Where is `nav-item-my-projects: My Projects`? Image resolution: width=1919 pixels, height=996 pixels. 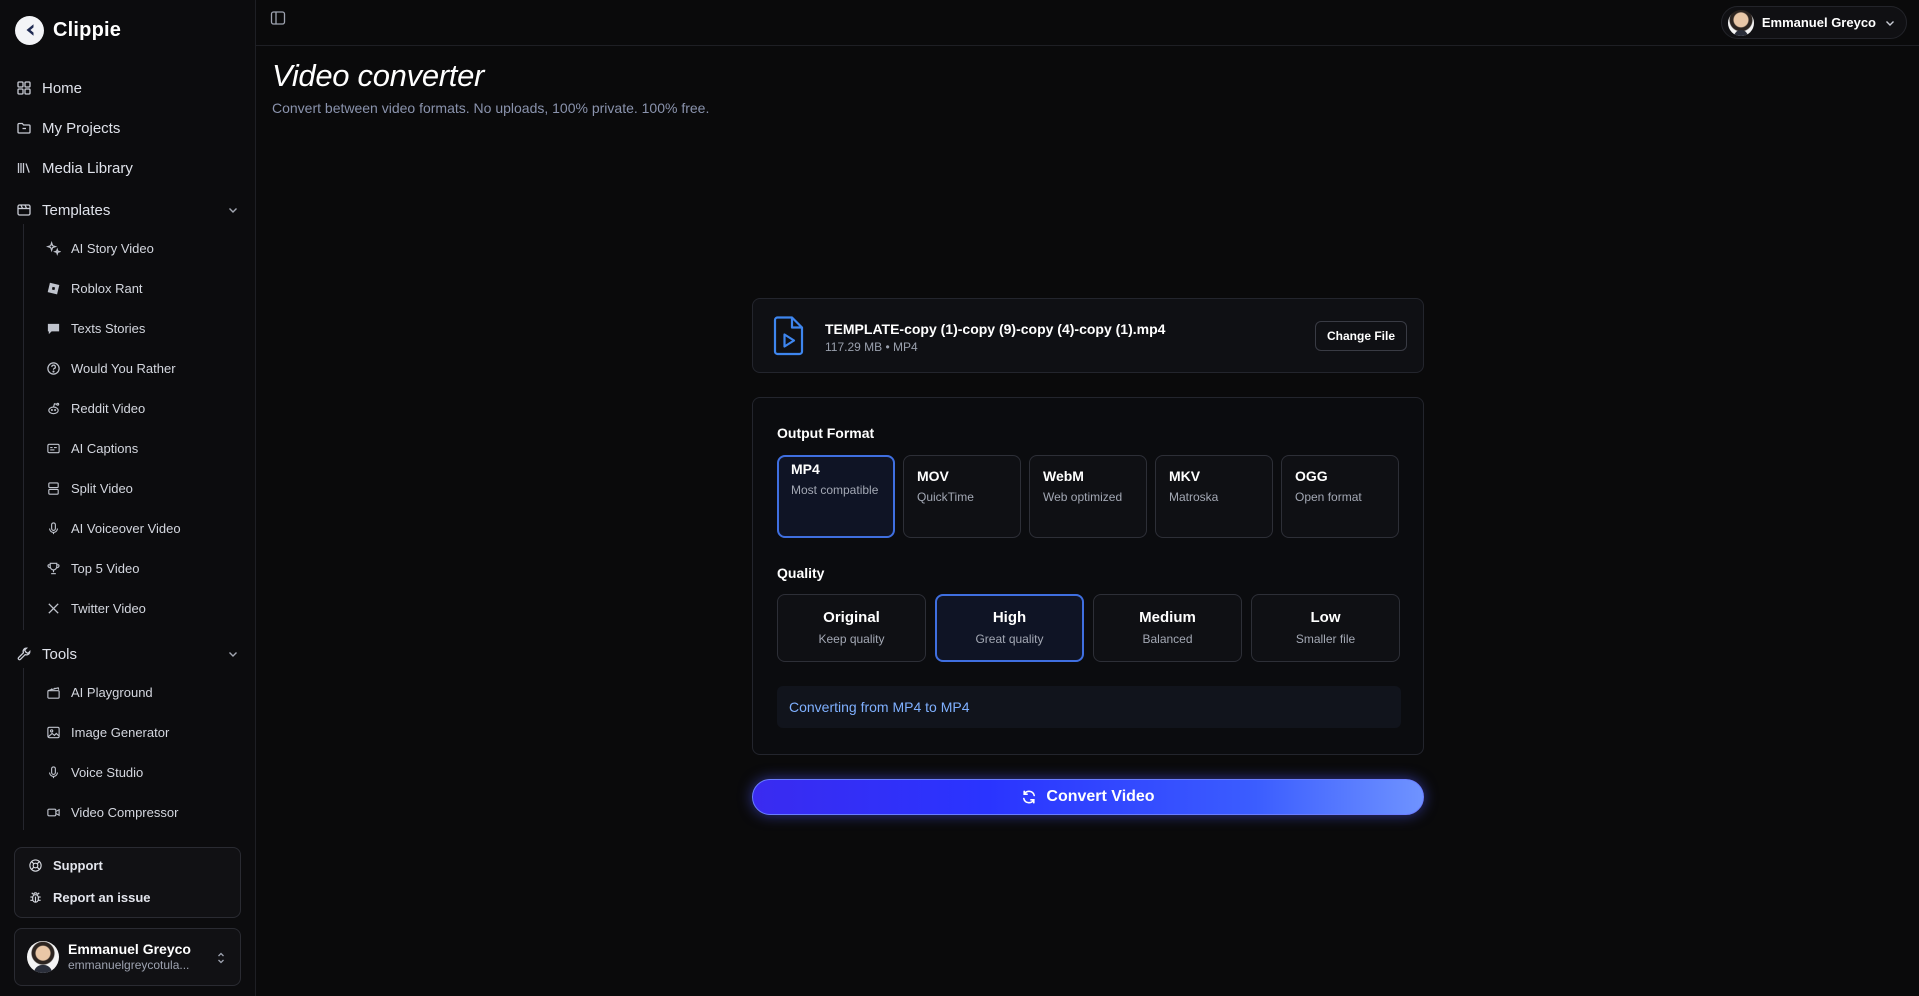 nav-item-my-projects: My Projects is located at coordinates (129, 128).